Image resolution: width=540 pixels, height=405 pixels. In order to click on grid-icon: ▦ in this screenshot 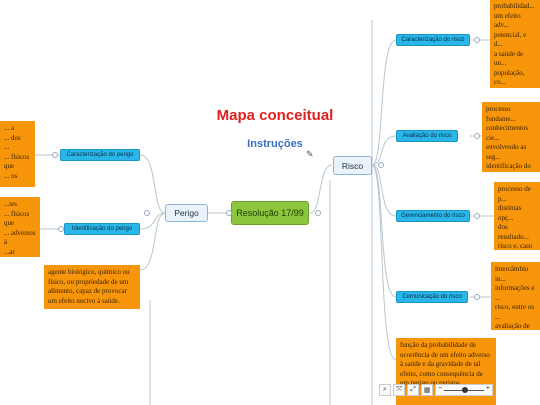, I will do `click(427, 390)`.